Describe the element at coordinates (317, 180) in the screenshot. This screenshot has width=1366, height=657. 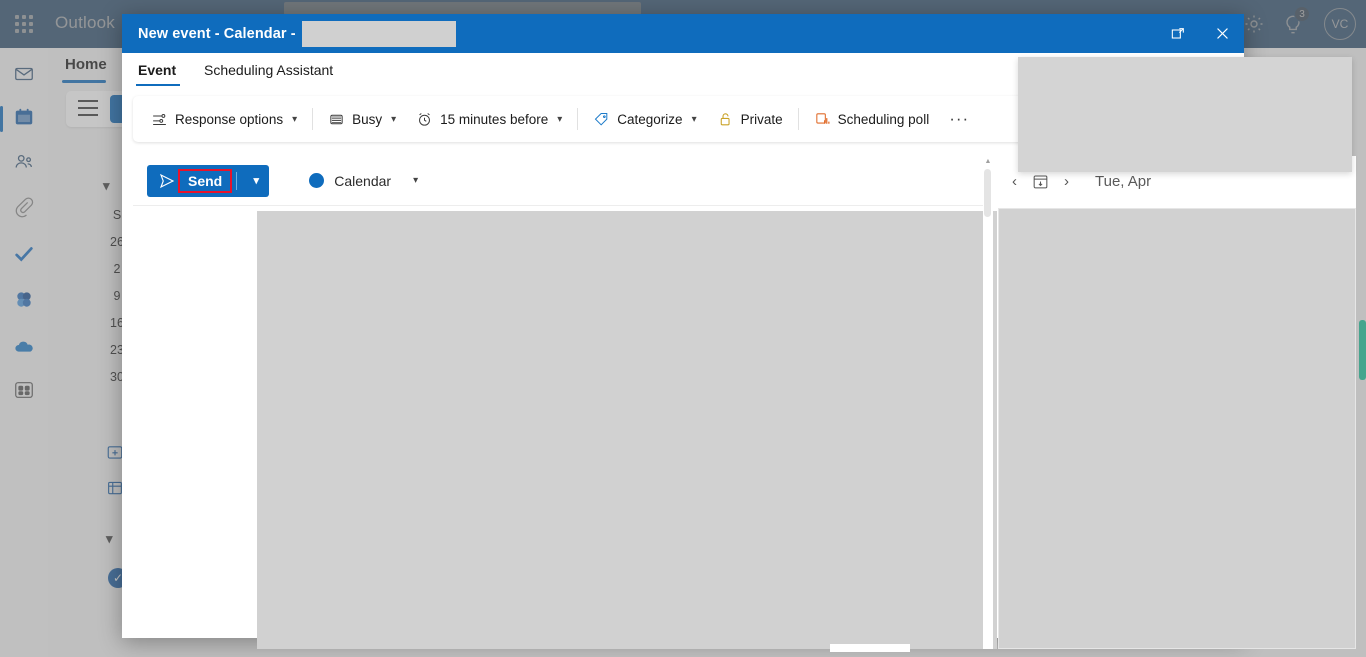
I see `calendar-color-dot` at that location.